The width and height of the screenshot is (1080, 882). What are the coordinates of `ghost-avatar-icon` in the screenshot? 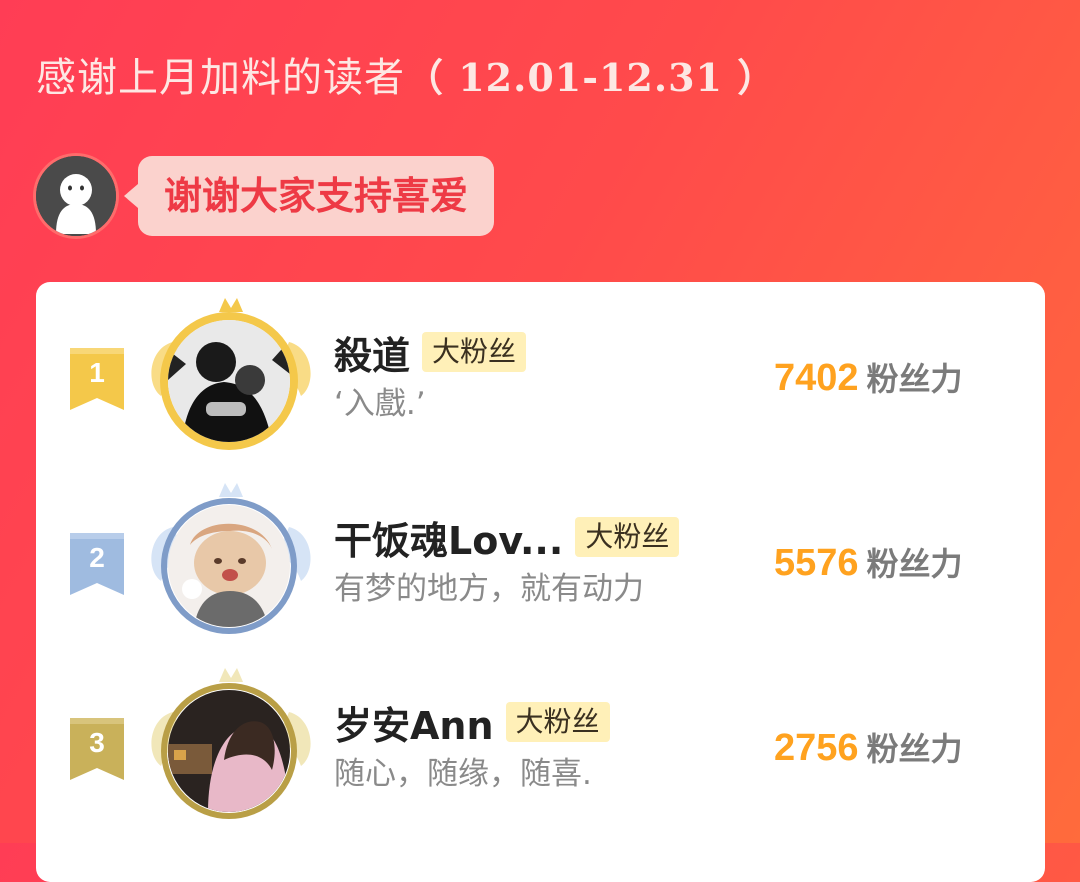 It's located at (76, 196).